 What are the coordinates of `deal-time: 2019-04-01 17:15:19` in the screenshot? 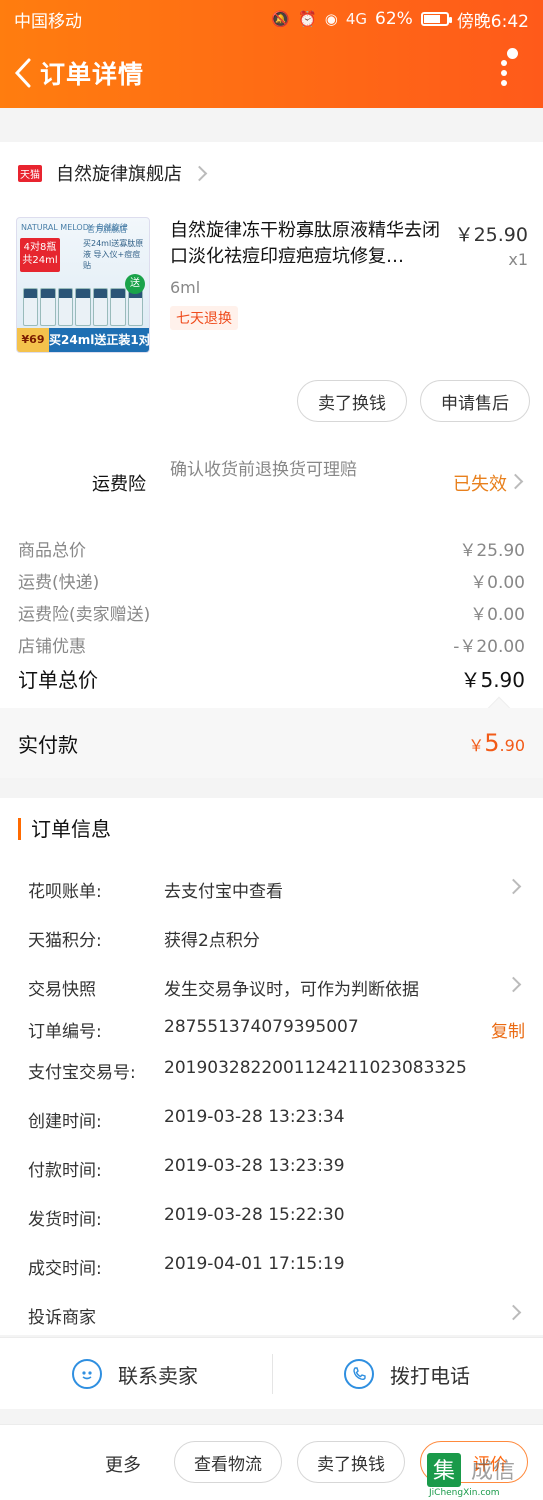 It's located at (254, 1264).